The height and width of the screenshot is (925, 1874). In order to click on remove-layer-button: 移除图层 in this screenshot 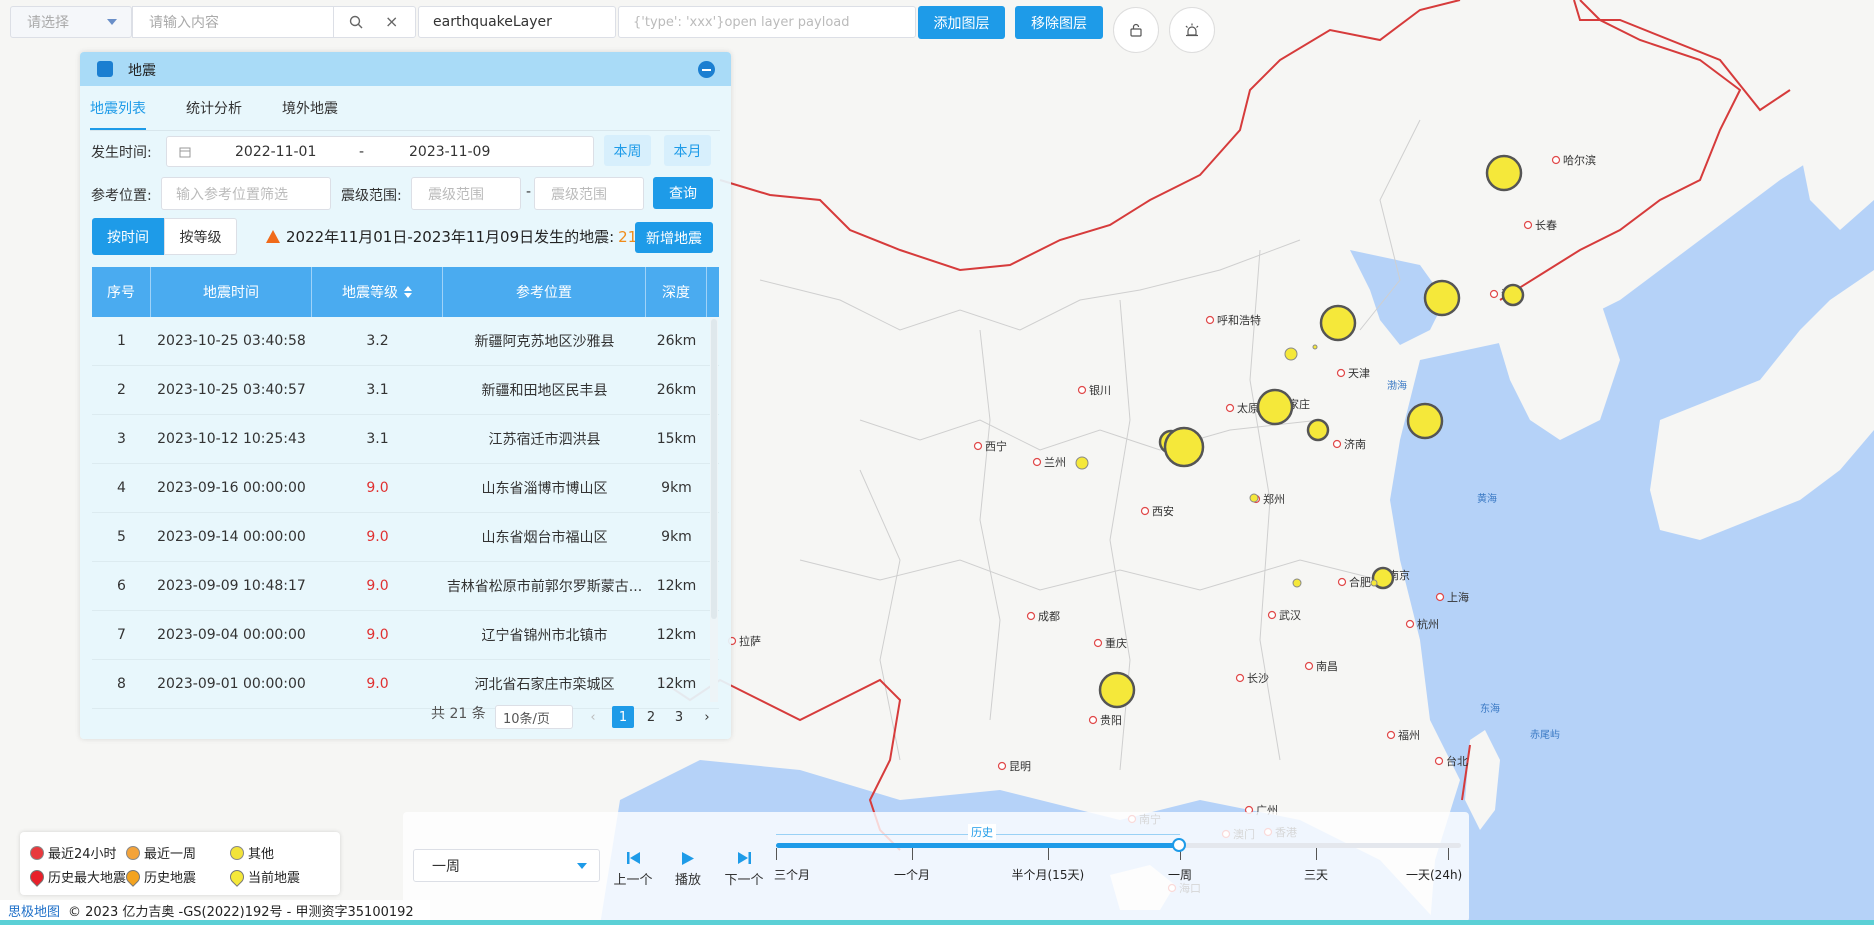, I will do `click(1059, 22)`.